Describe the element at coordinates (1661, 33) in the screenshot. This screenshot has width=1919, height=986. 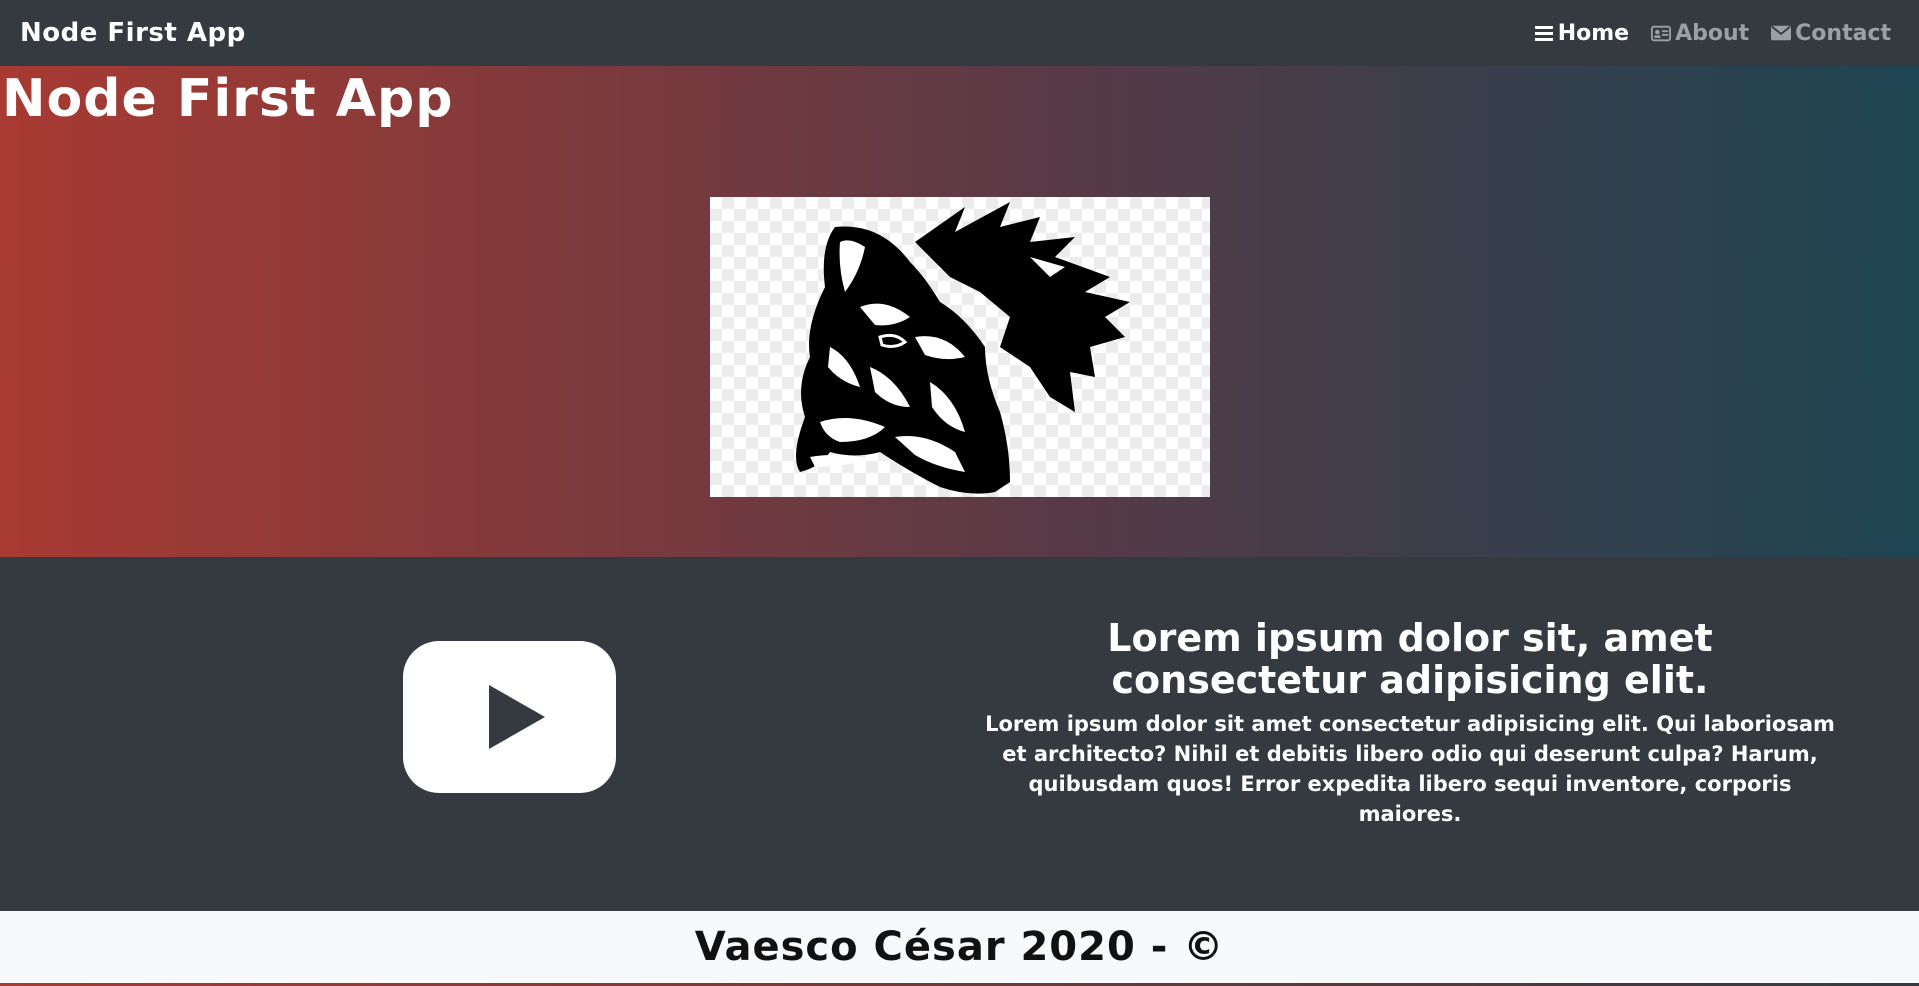
I see `id-card-icon` at that location.